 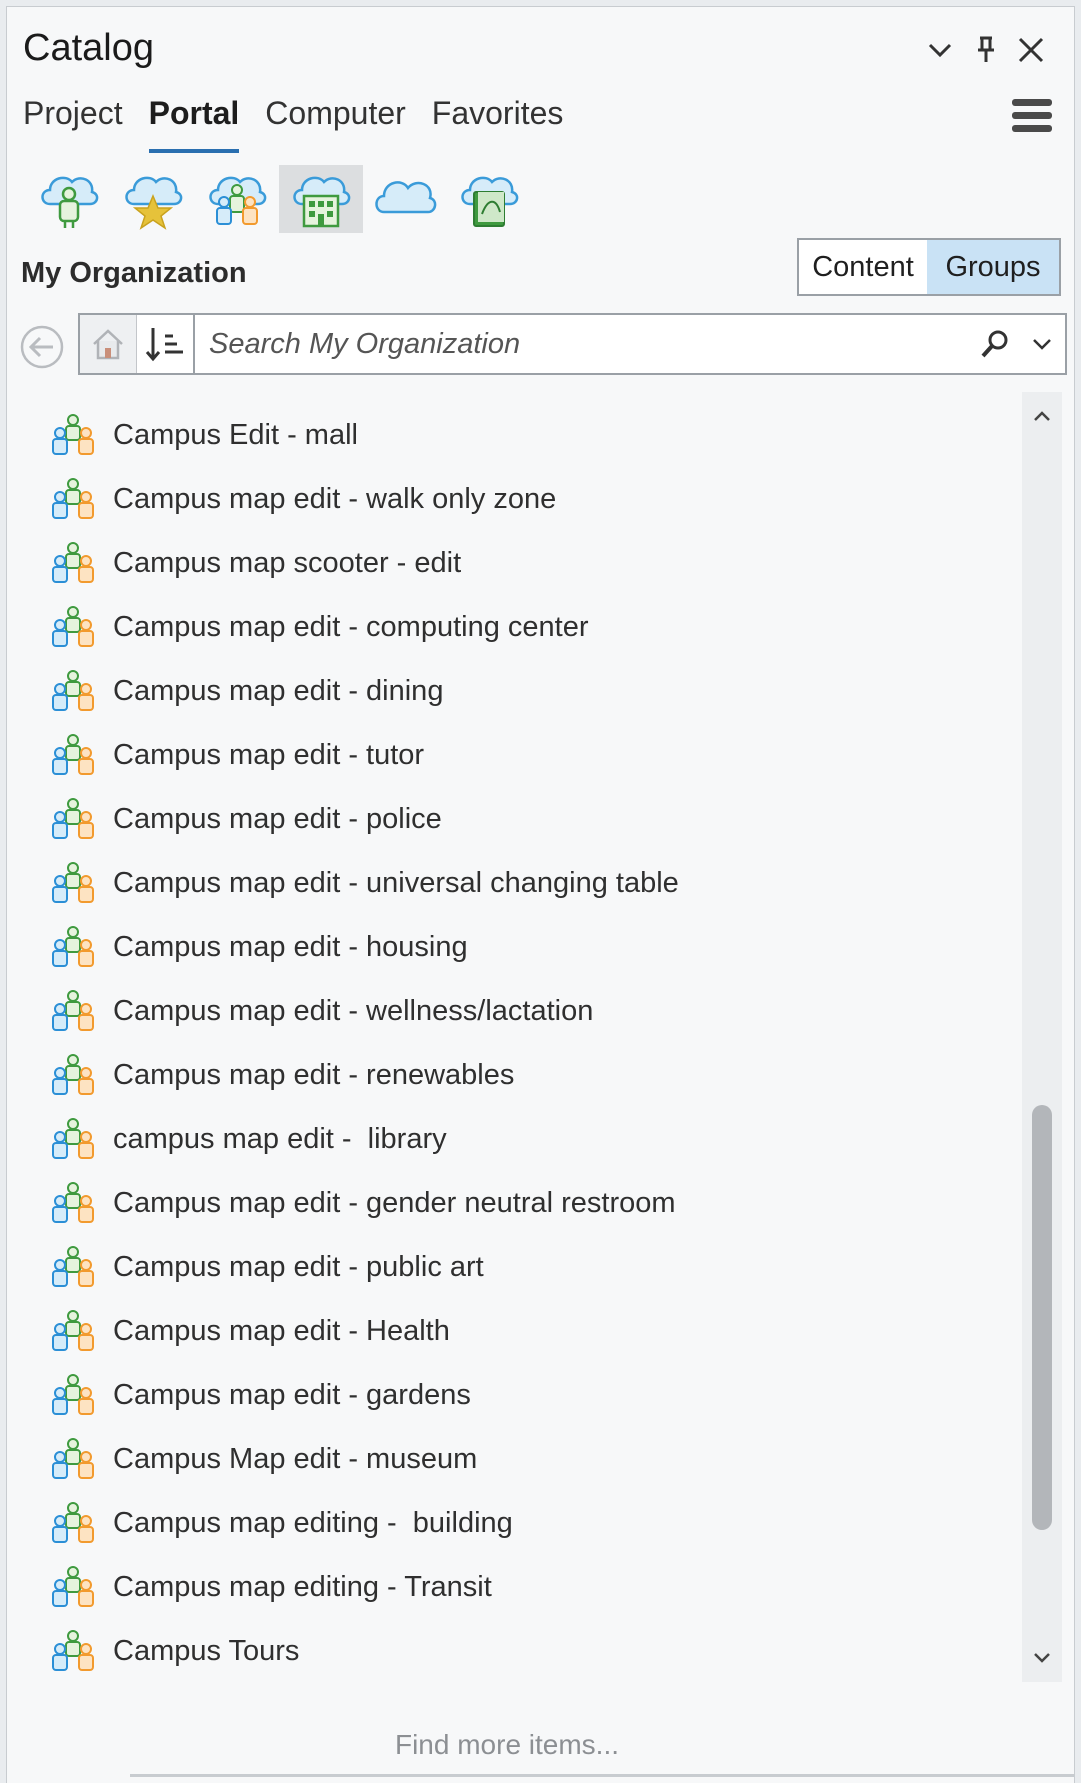 I want to click on group-name: Campus Tours, so click(x=206, y=1650).